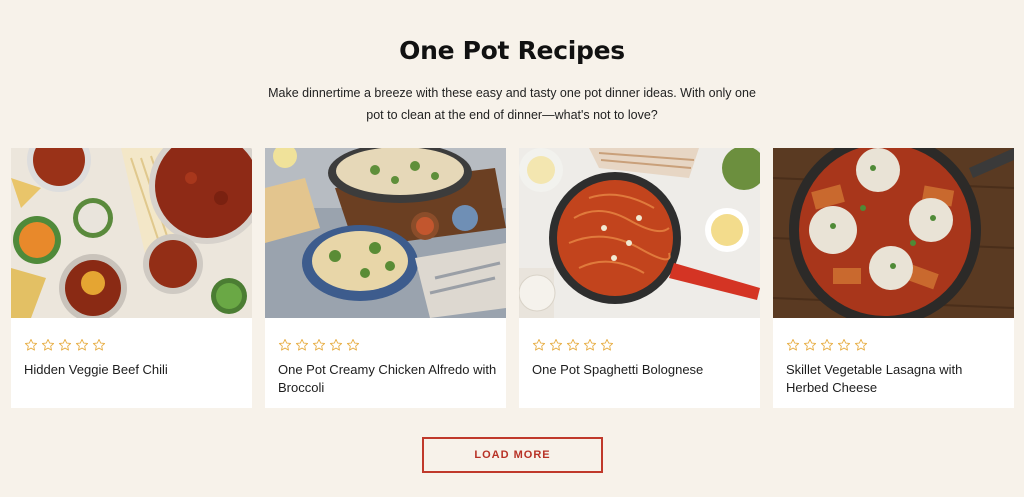  Describe the element at coordinates (642, 370) in the screenshot. I see `recipe-title-link: One Pot Spaghetti Bolognese` at that location.